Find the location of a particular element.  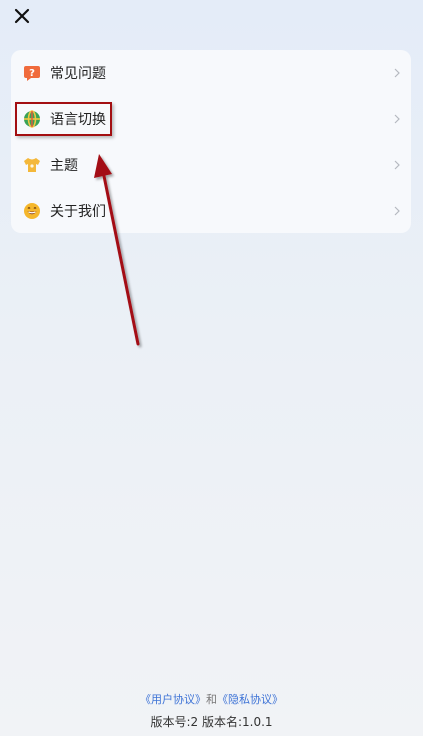

annotation-highlight-box is located at coordinates (63, 119).